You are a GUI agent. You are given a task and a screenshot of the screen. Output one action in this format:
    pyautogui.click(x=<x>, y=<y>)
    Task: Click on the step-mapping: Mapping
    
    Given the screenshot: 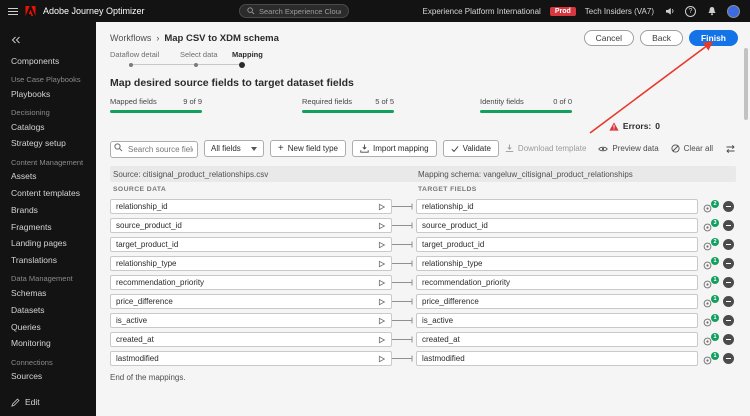 What is the action you would take?
    pyautogui.click(x=247, y=54)
    